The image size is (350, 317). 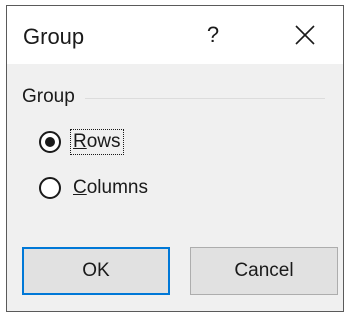 What do you see at coordinates (103, 141) in the screenshot?
I see `rows-label-rest: ows` at bounding box center [103, 141].